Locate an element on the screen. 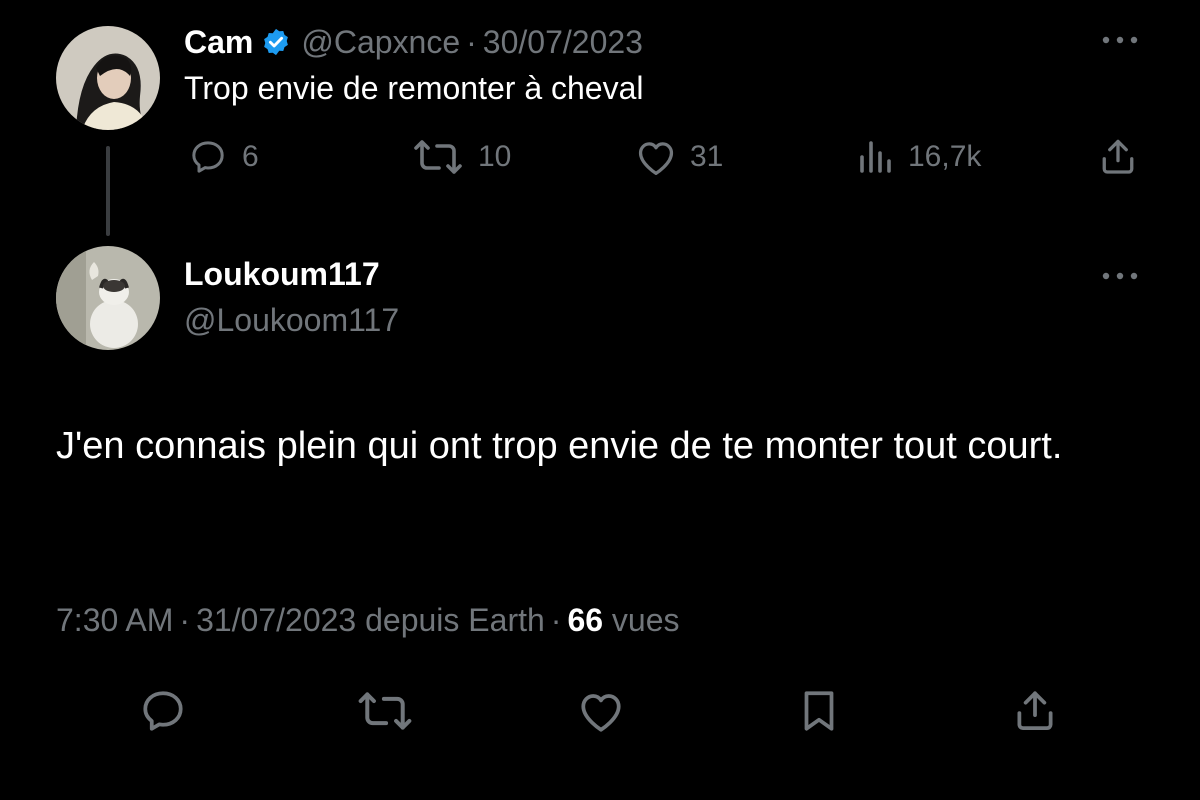 Image resolution: width=1200 pixels, height=800 pixels. thread-connector-line is located at coordinates (108, 191).